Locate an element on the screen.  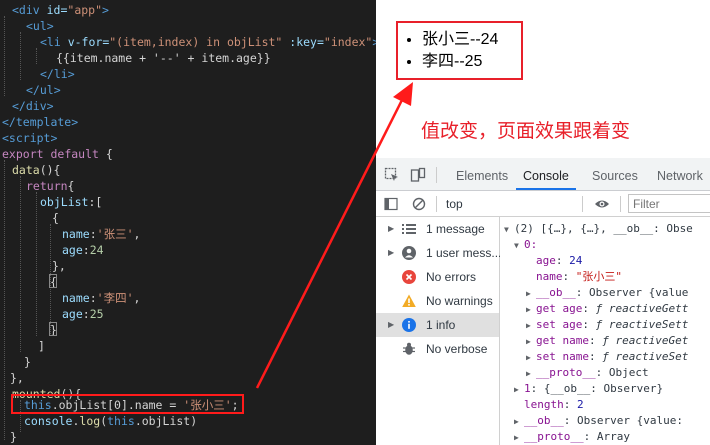
code-line-1: <div id="app"> is located at coordinates (60, 10).